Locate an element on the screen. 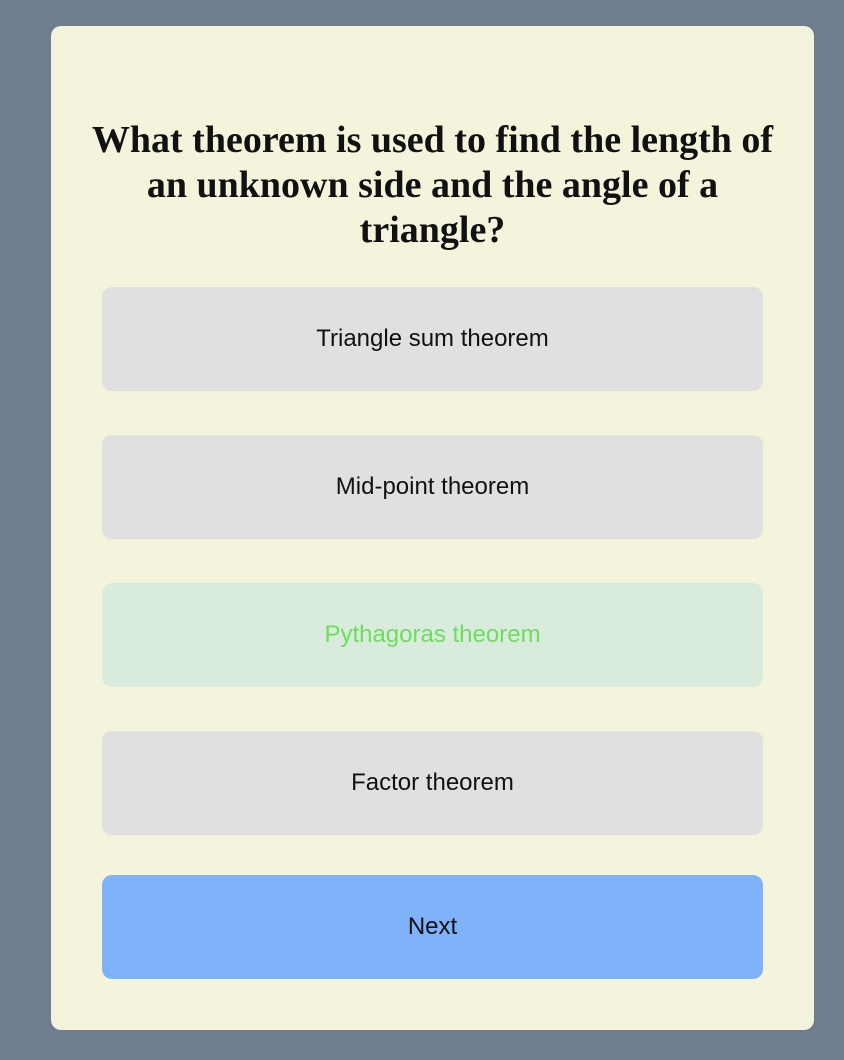  answer-option-mid-point: Mid-point theorem is located at coordinates (432, 487).